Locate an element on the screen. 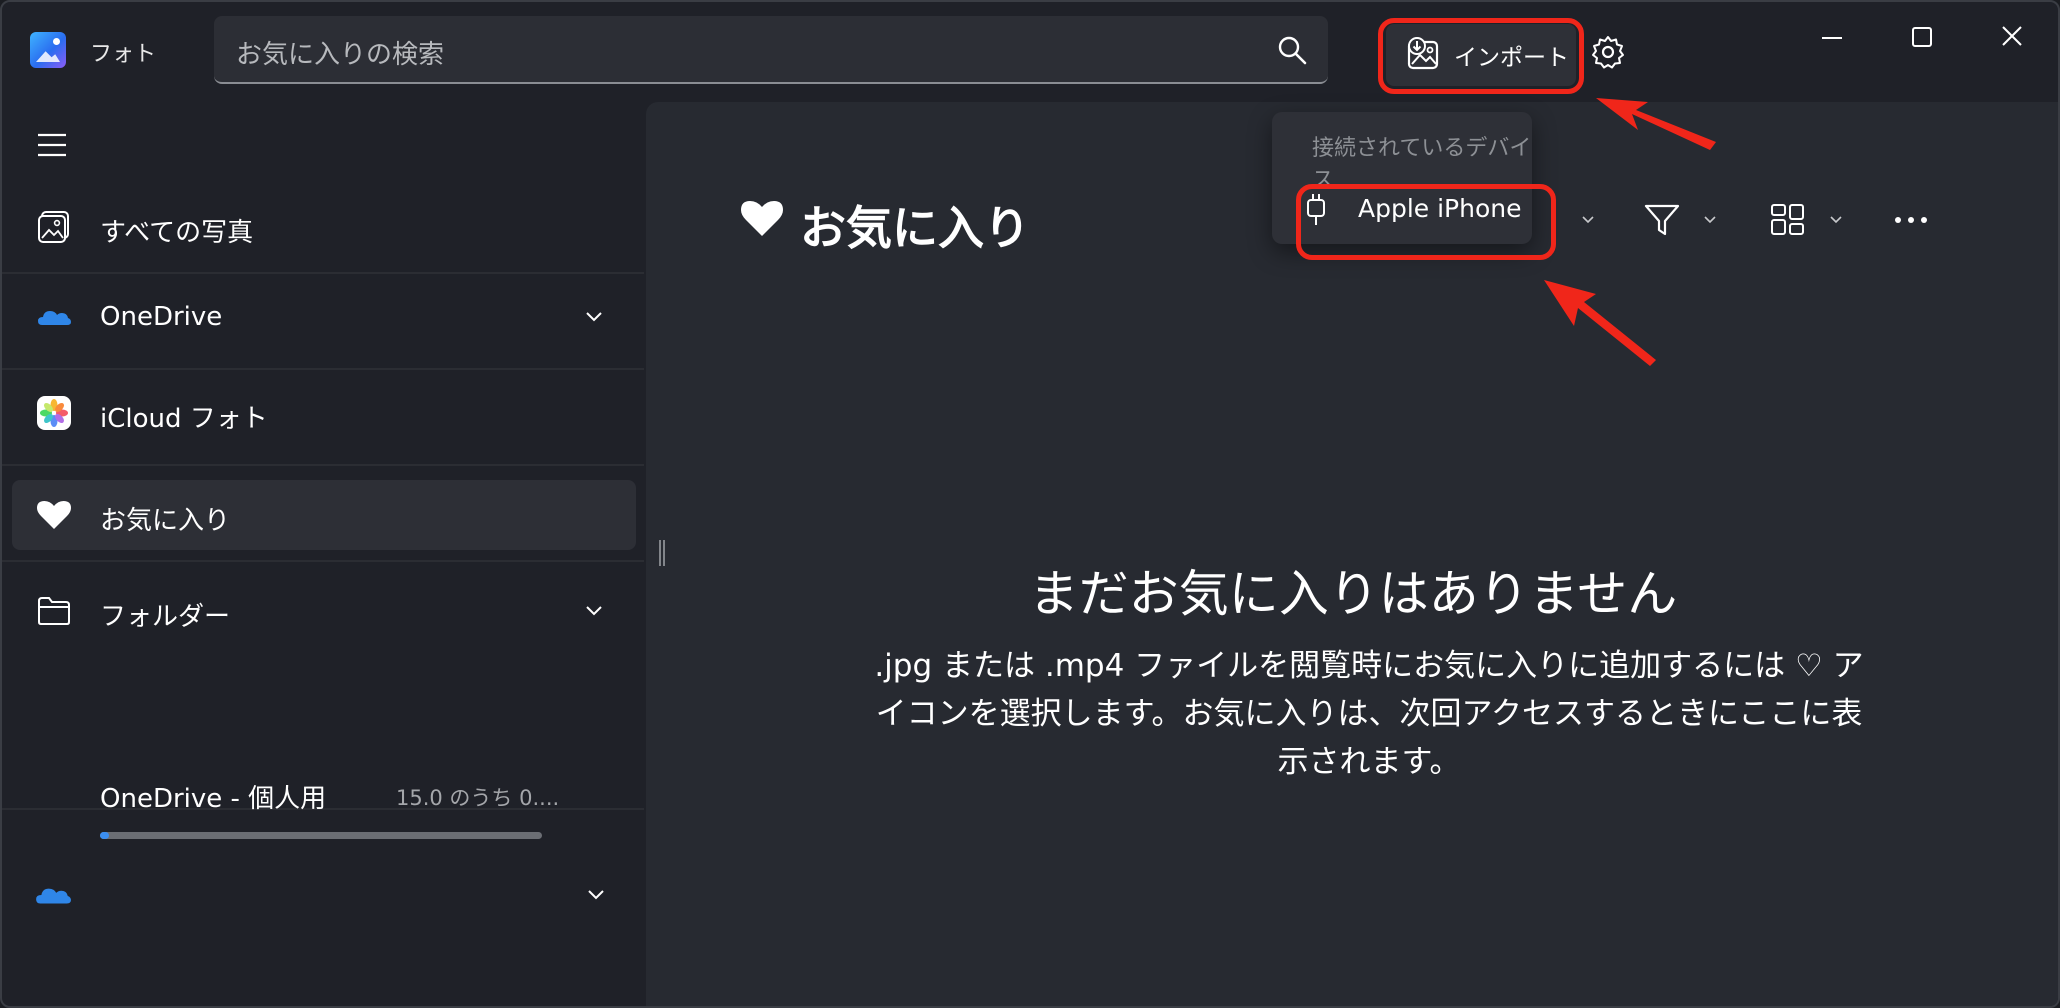 The image size is (2060, 1008). sidebar-item-icloud-photos: iCloud フォト is located at coordinates (324, 413).